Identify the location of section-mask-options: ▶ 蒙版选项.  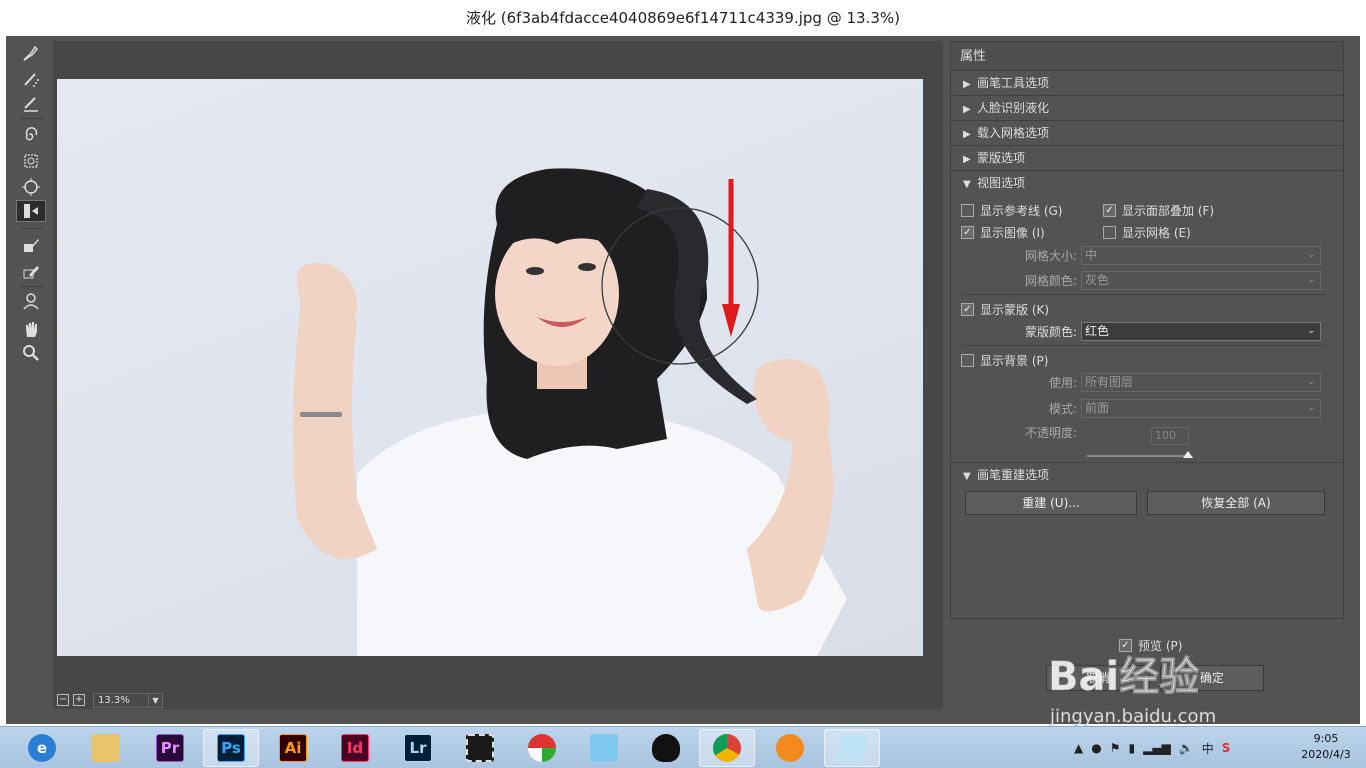
(1147, 158).